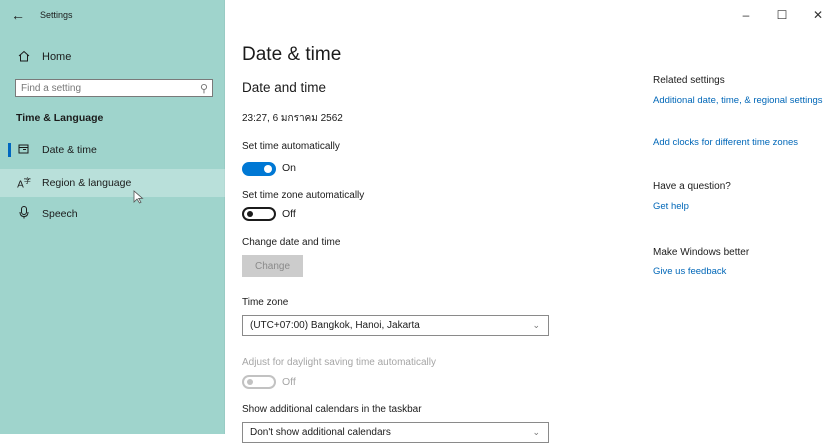  I want to click on change-datetime-label: Change date and time, so click(291, 242).